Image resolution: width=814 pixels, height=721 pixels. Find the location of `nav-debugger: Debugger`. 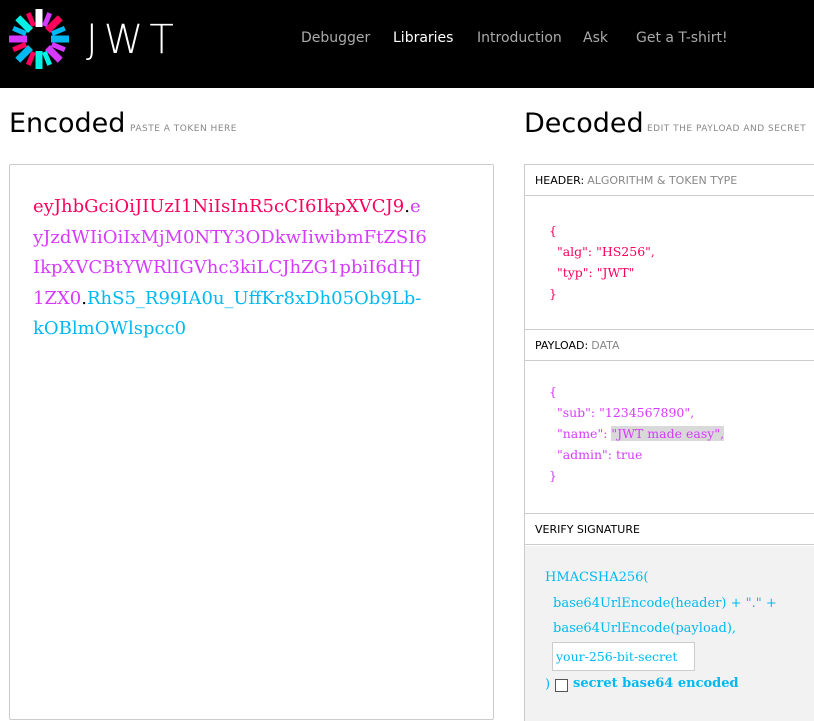

nav-debugger: Debugger is located at coordinates (335, 40).